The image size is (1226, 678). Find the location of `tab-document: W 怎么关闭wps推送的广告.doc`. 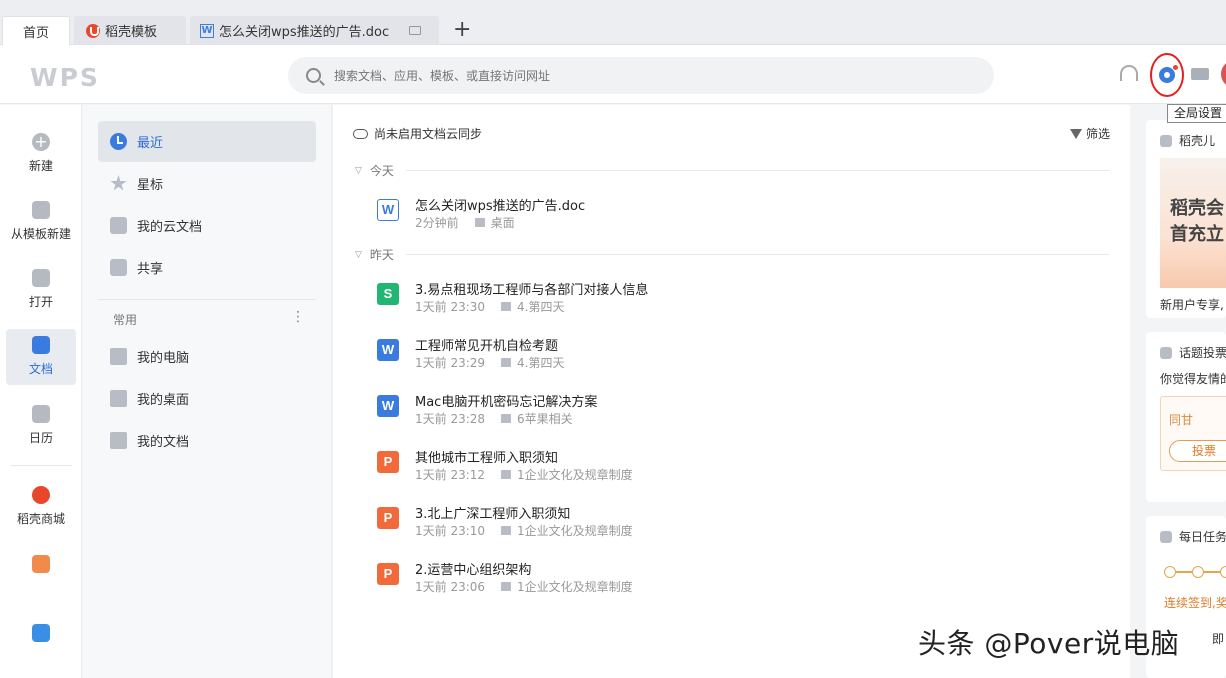

tab-document: W 怎么关闭wps推送的广告.doc is located at coordinates (314, 30).